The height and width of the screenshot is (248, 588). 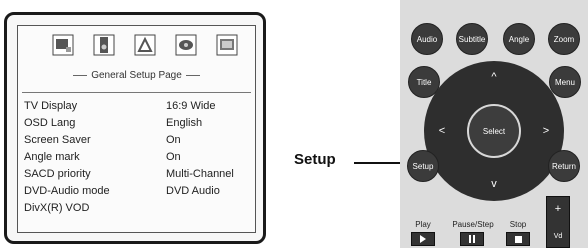 I want to click on setting-row: TV Display 16:9 Wide, so click(x=139, y=108).